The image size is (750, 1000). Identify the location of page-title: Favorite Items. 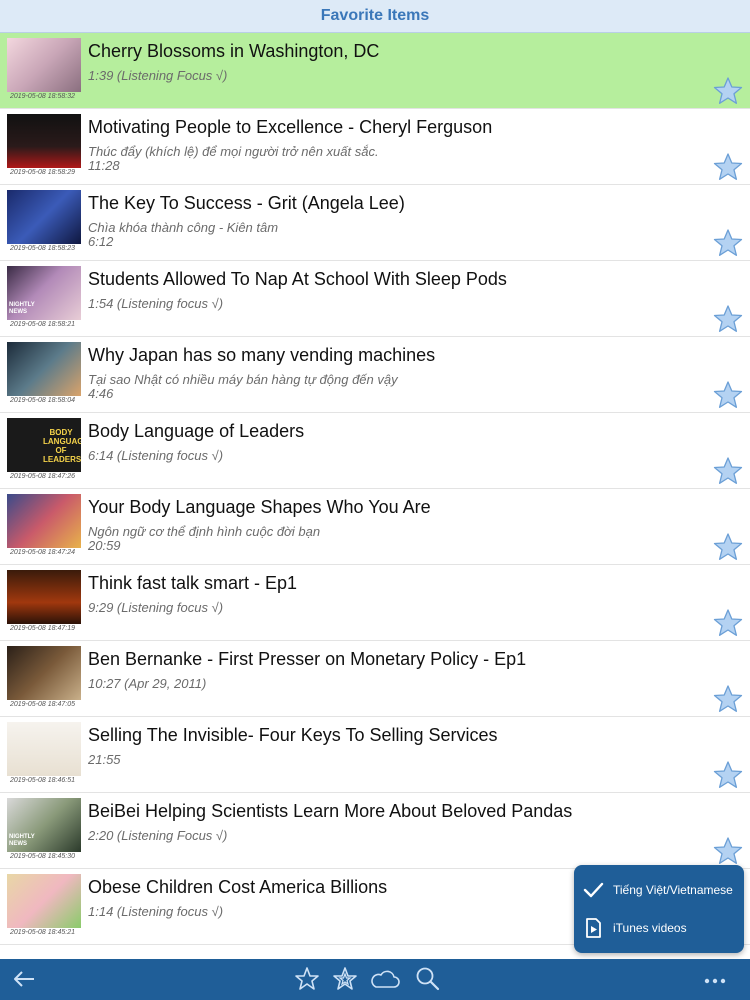
(375, 15).